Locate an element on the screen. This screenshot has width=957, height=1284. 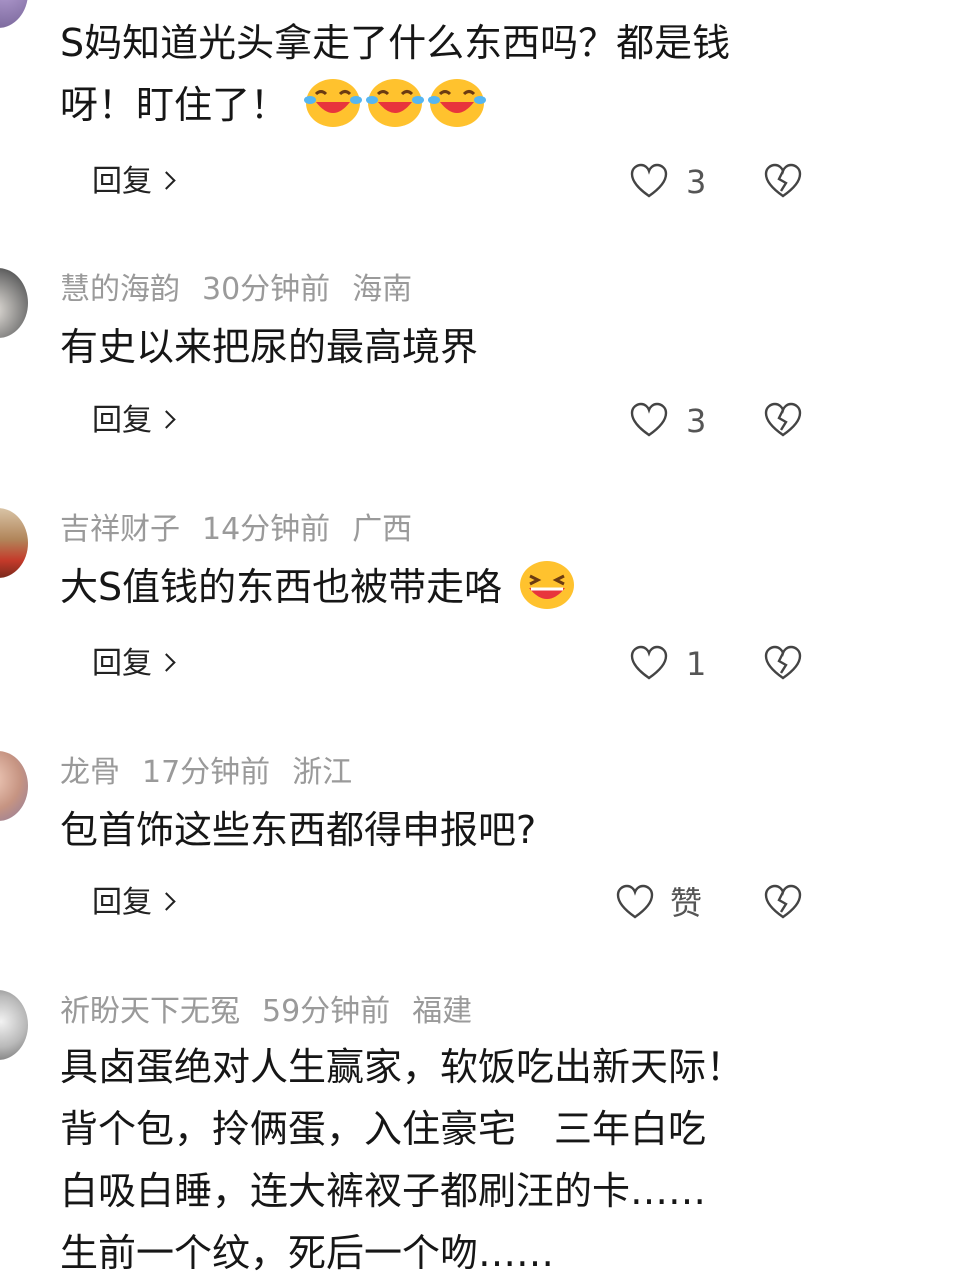
comment-meta: 祈盼天下无冤 59分钟前 福建 is located at coordinates (266, 1012).